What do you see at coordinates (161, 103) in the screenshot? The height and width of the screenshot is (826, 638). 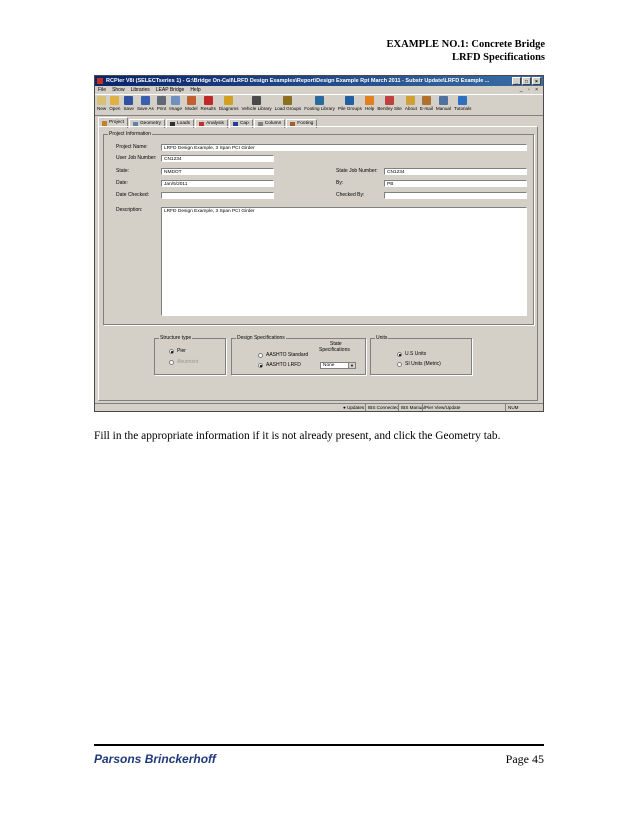 I see `toolbar-button-print: Print` at bounding box center [161, 103].